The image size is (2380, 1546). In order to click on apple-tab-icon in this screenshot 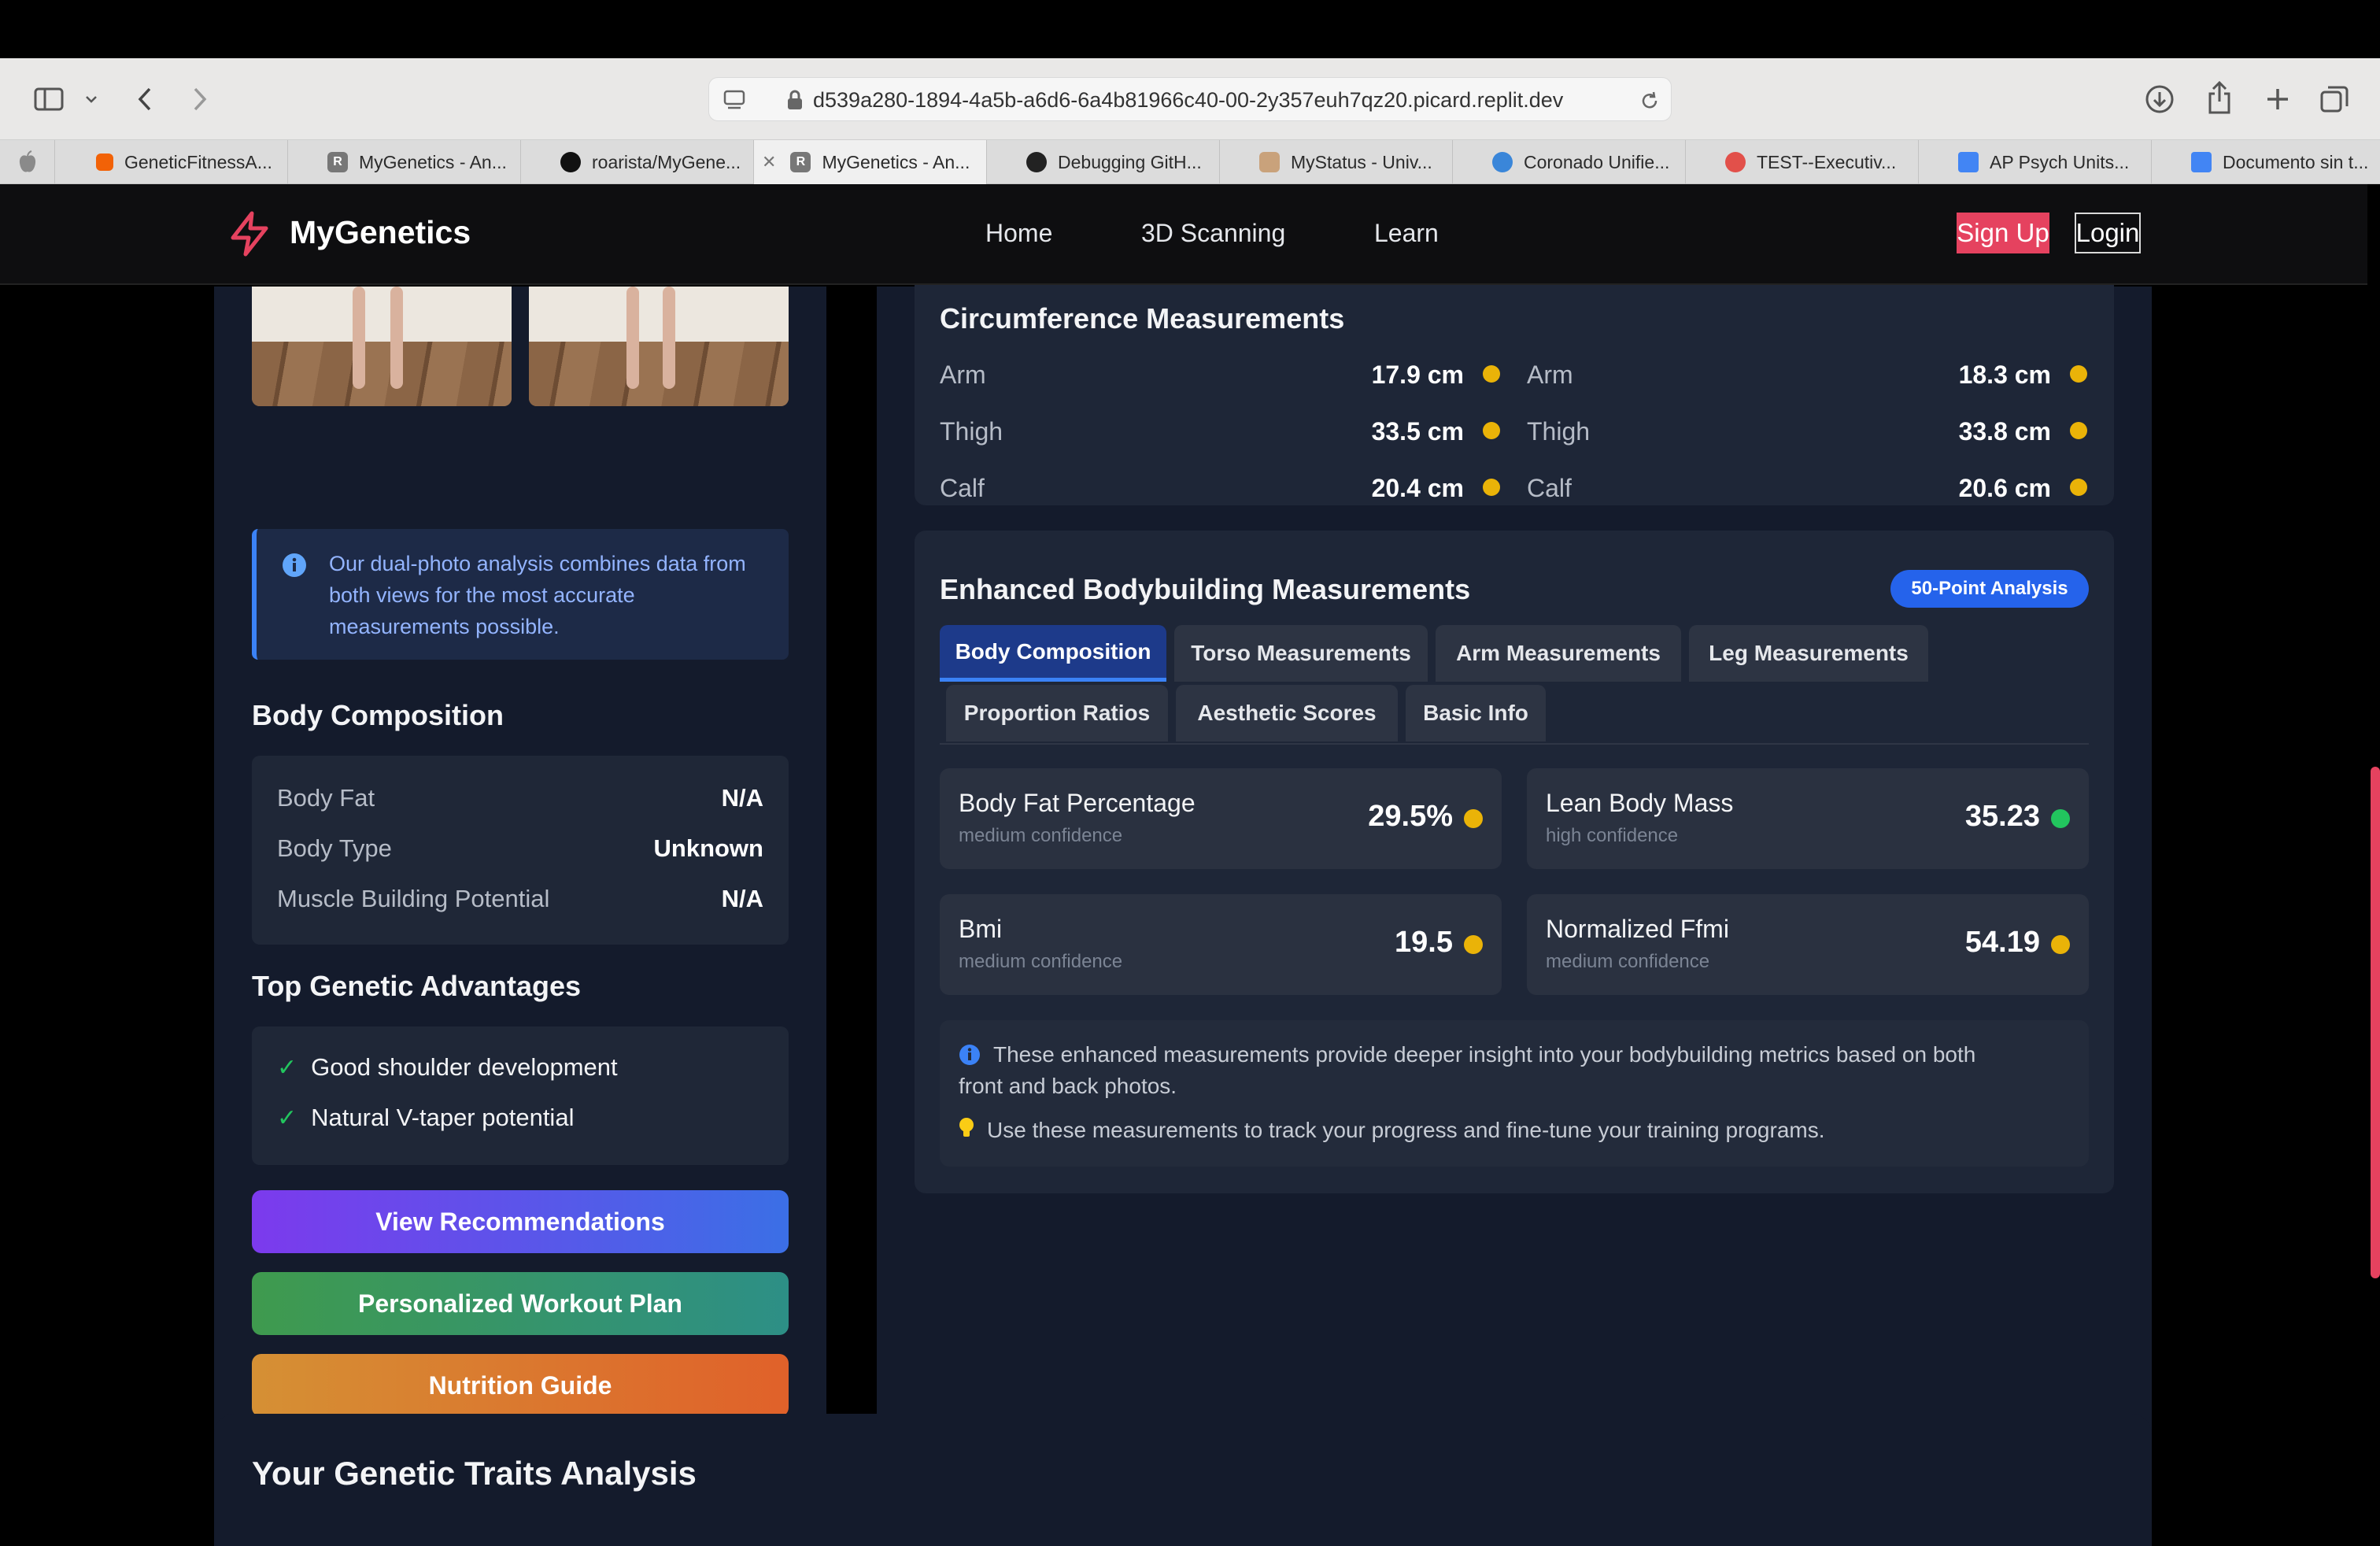, I will do `click(27, 162)`.